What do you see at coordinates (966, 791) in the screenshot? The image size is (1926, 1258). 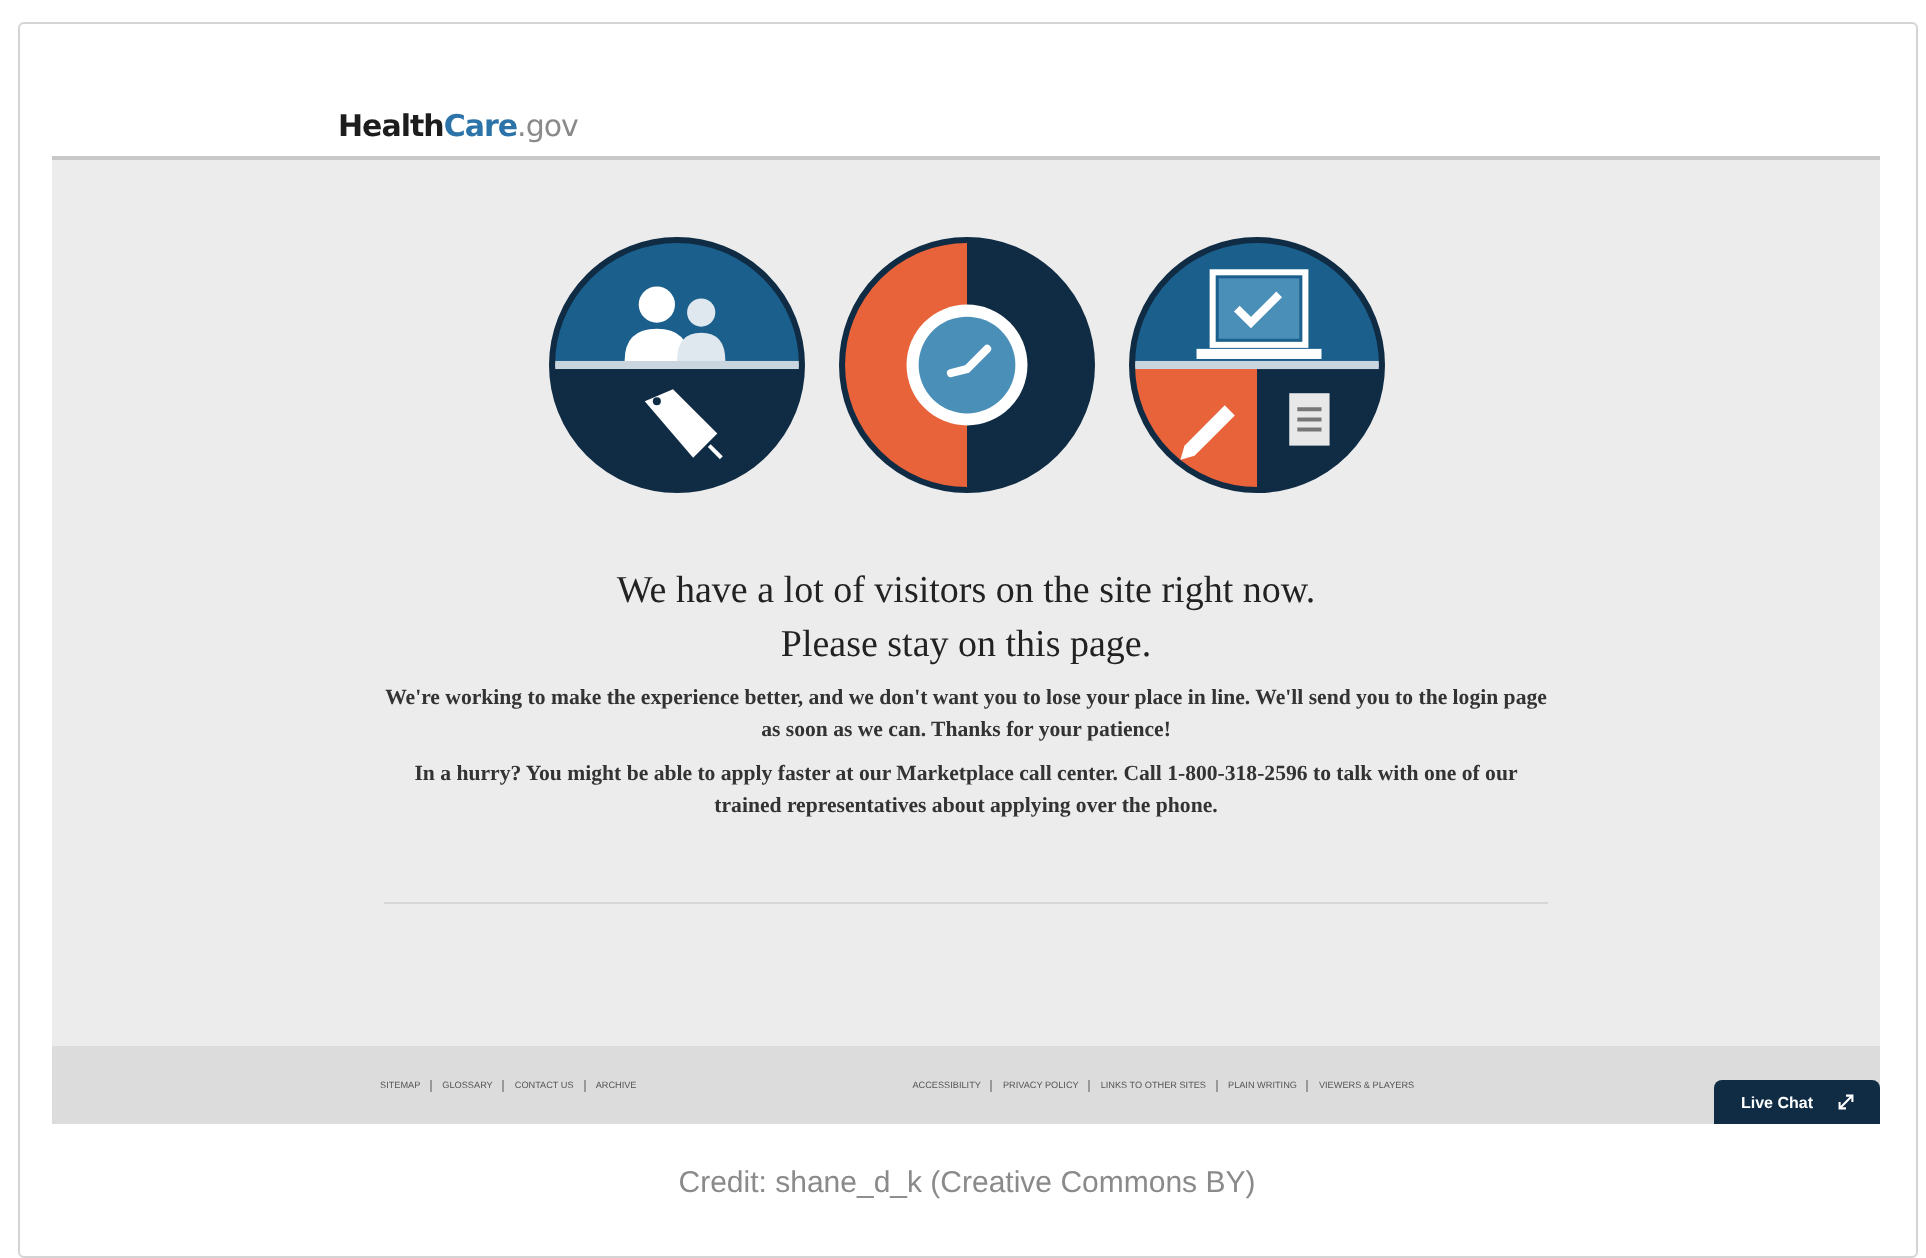 I see `message-paragraph: In a hurry? You might be able to apply faster at our Marketplace call center. Call 1-800-318-2596 to talk with one of our trained representatives about applying over the phone.` at bounding box center [966, 791].